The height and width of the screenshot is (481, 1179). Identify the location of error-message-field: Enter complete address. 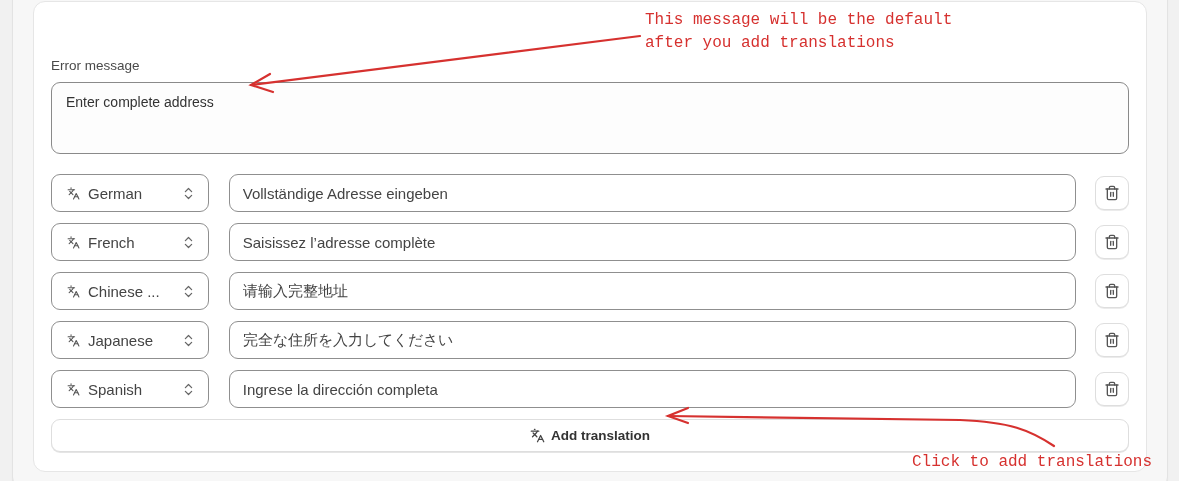
(590, 118).